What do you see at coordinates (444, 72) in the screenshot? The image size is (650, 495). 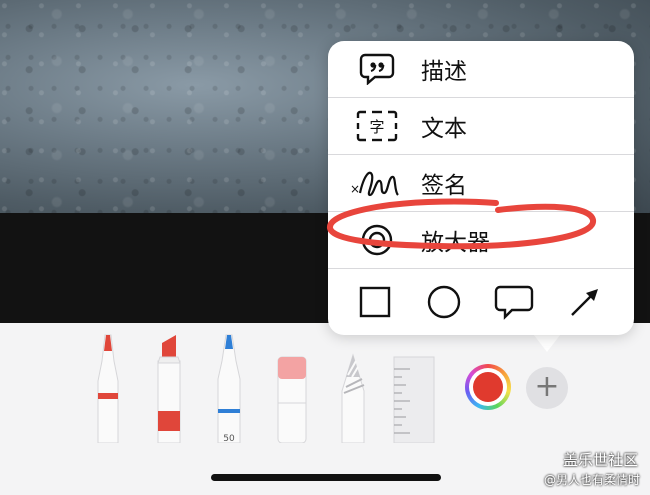 I see `menu-item-label: 描述` at bounding box center [444, 72].